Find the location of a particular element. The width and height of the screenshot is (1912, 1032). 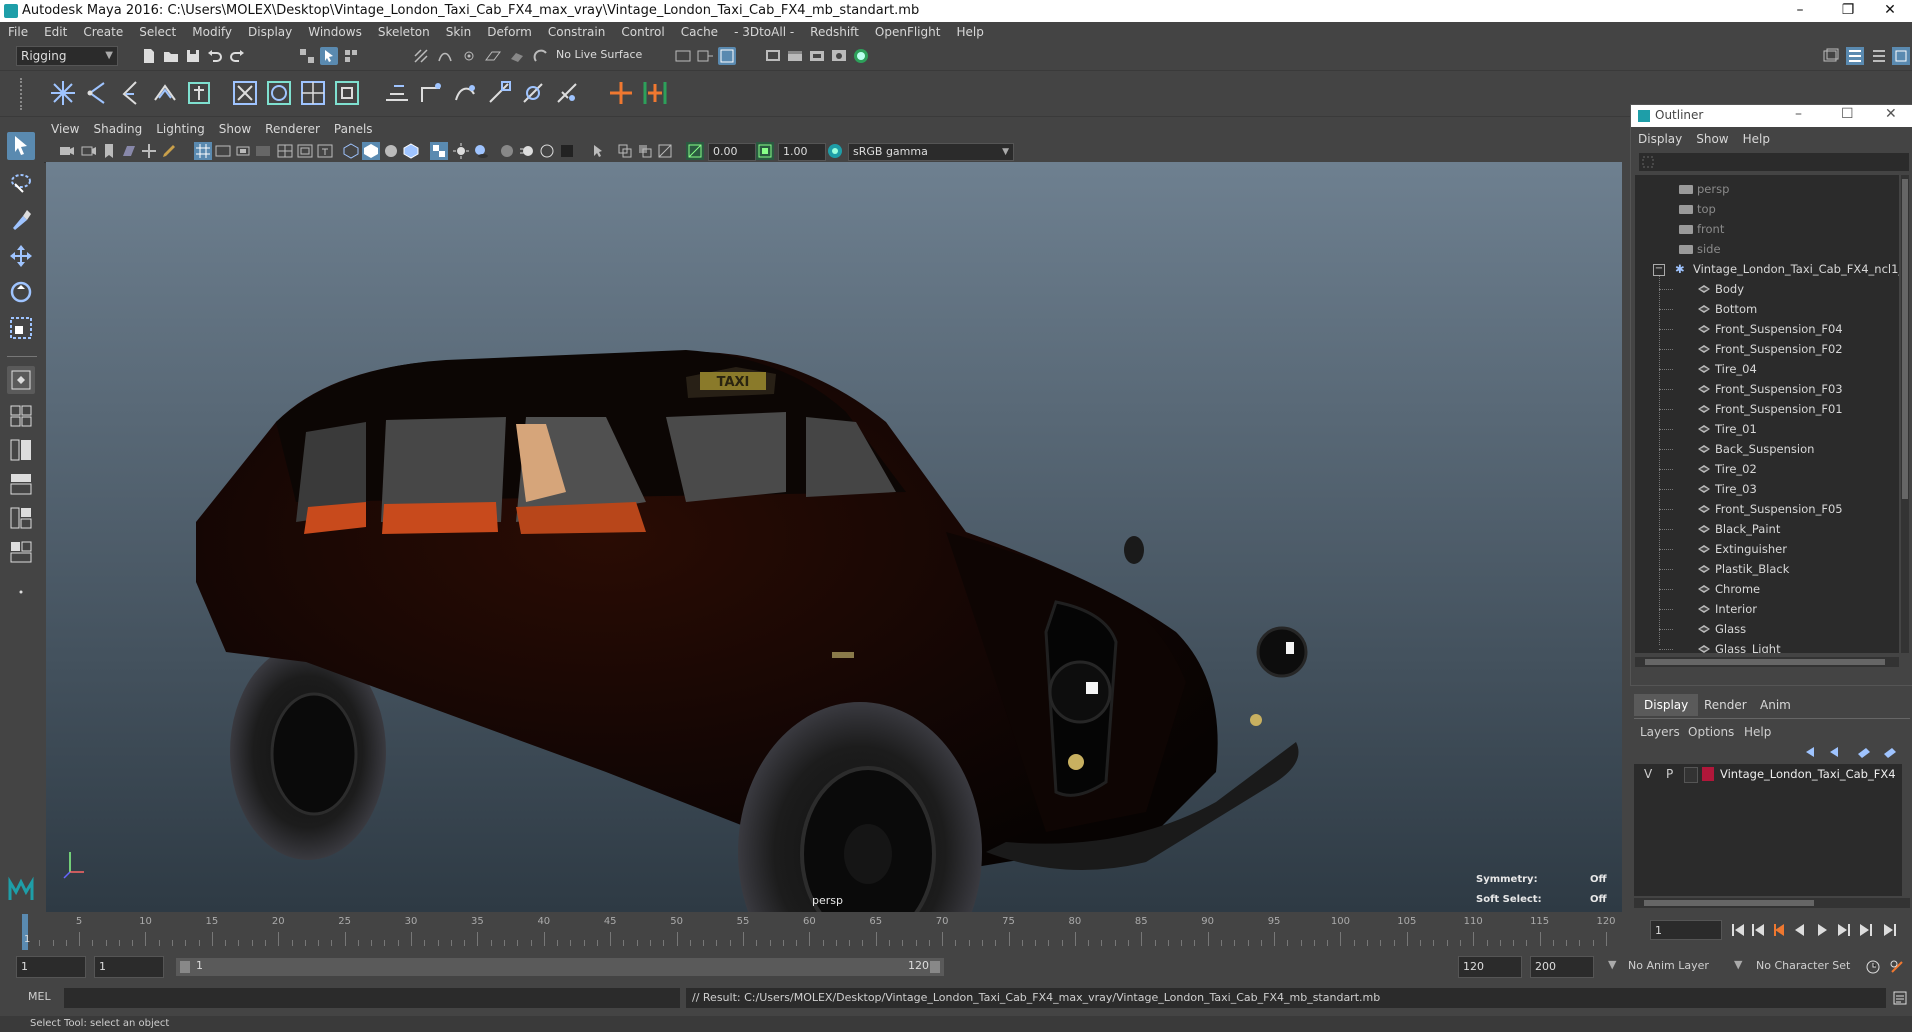

anim-layer-dropdown: No Anim Layer is located at coordinates (1668, 965).